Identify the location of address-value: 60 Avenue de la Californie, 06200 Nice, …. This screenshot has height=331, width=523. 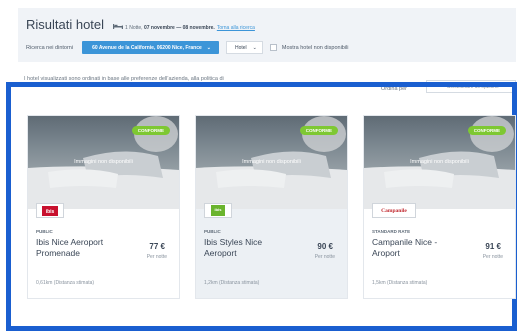
(147, 47).